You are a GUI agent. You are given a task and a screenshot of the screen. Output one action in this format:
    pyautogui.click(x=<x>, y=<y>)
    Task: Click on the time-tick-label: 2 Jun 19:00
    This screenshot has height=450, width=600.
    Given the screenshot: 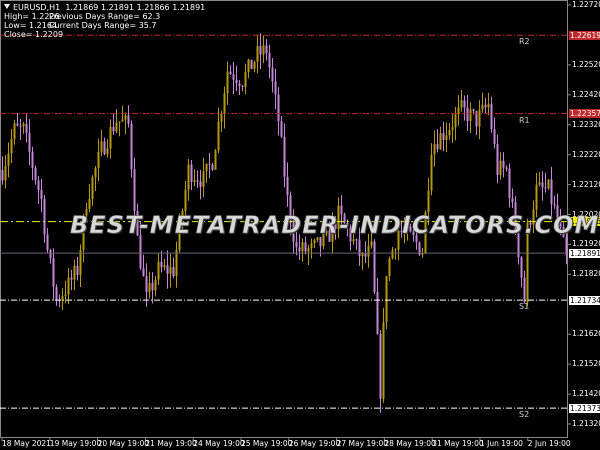 What is the action you would take?
    pyautogui.click(x=549, y=443)
    